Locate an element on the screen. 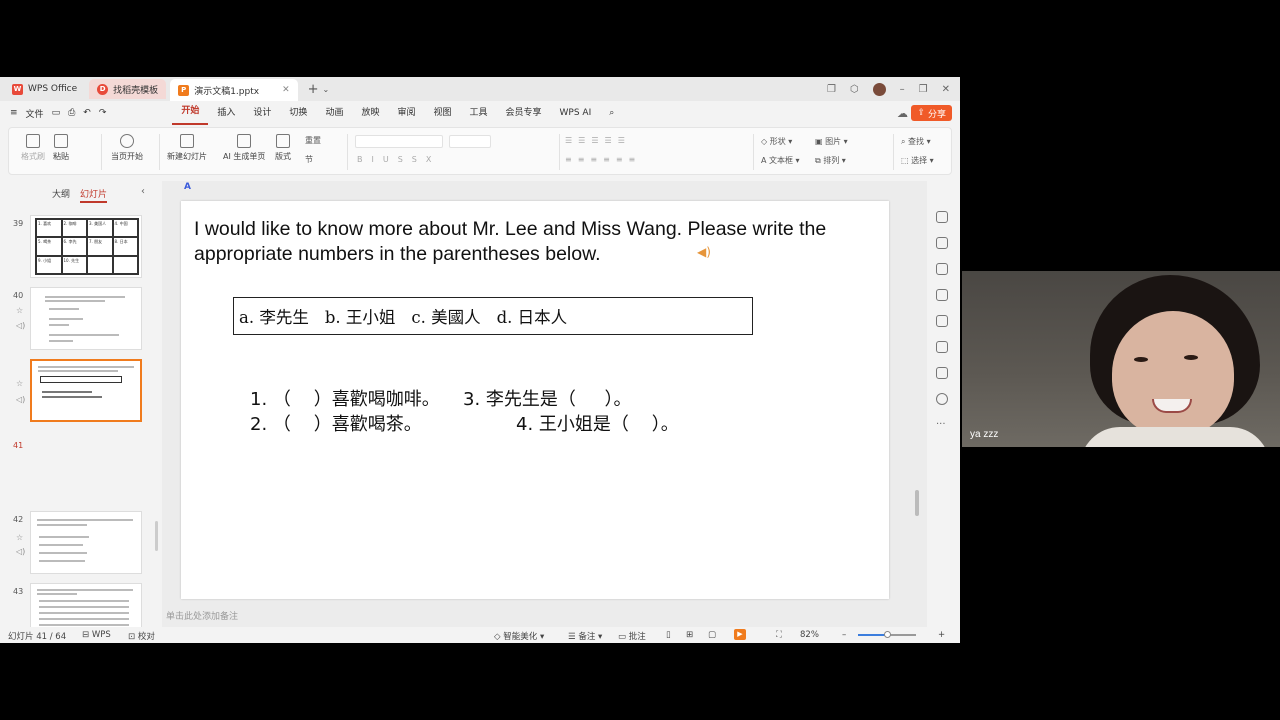  question-3: 3. 李先生是（ ）。 is located at coordinates (547, 398).